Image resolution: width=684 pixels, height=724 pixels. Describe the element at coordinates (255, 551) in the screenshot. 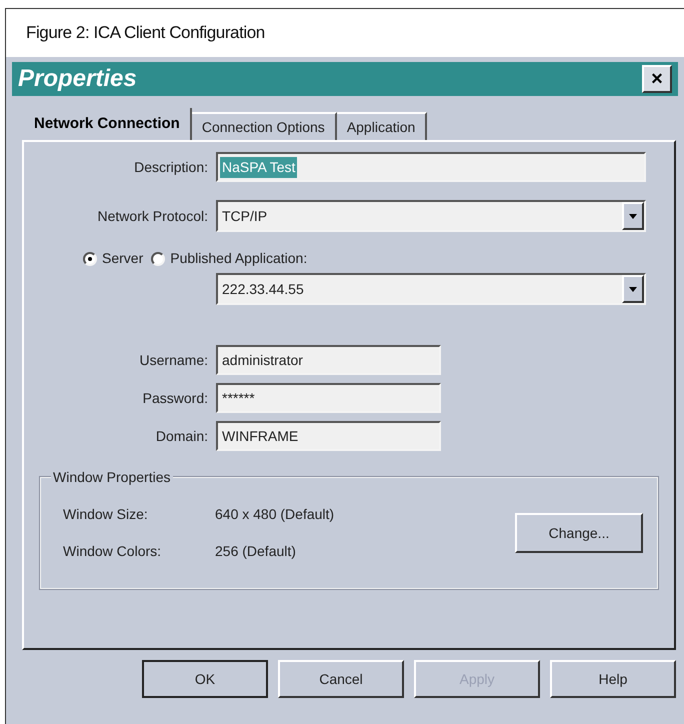

I see `property-value: 256 (Default)` at that location.